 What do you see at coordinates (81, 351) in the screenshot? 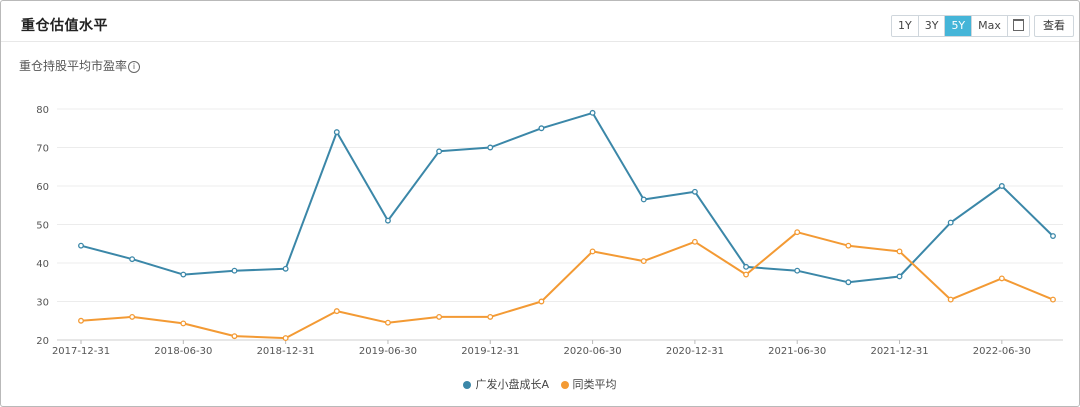
I see `x-tick-label: 2017-12-31` at bounding box center [81, 351].